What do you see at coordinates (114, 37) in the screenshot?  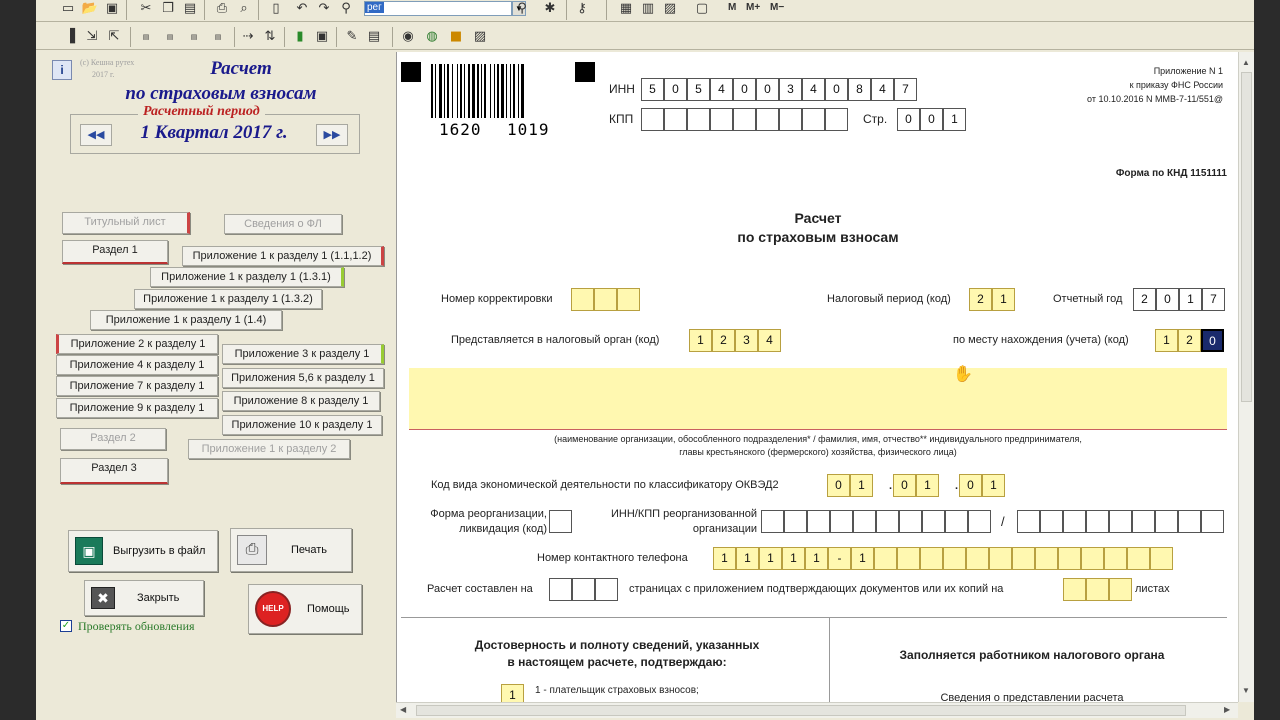 I see `export-icon: ⇱` at bounding box center [114, 37].